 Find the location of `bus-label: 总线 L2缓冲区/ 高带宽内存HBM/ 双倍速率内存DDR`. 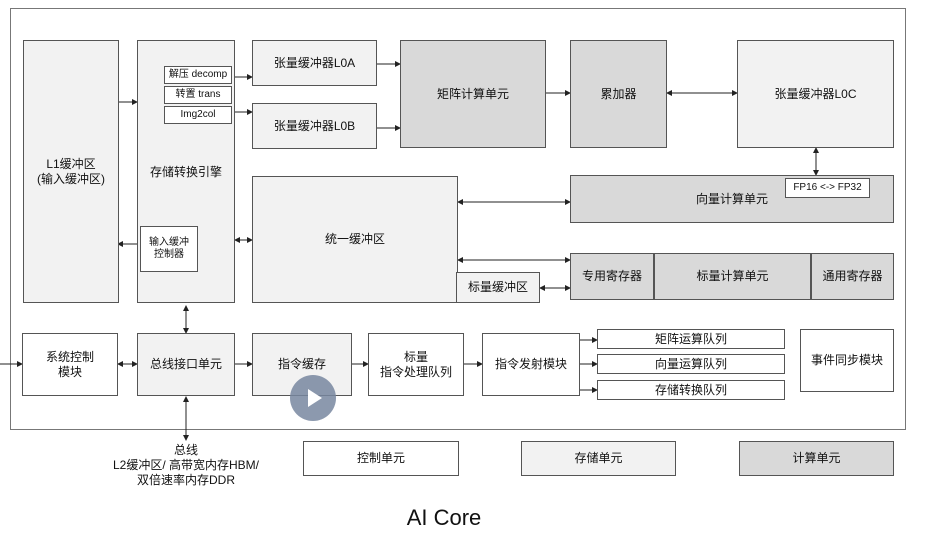

bus-label: 总线 L2缓冲区/ 高带宽内存HBM/ 双倍速率内存DDR is located at coordinates (186, 465).